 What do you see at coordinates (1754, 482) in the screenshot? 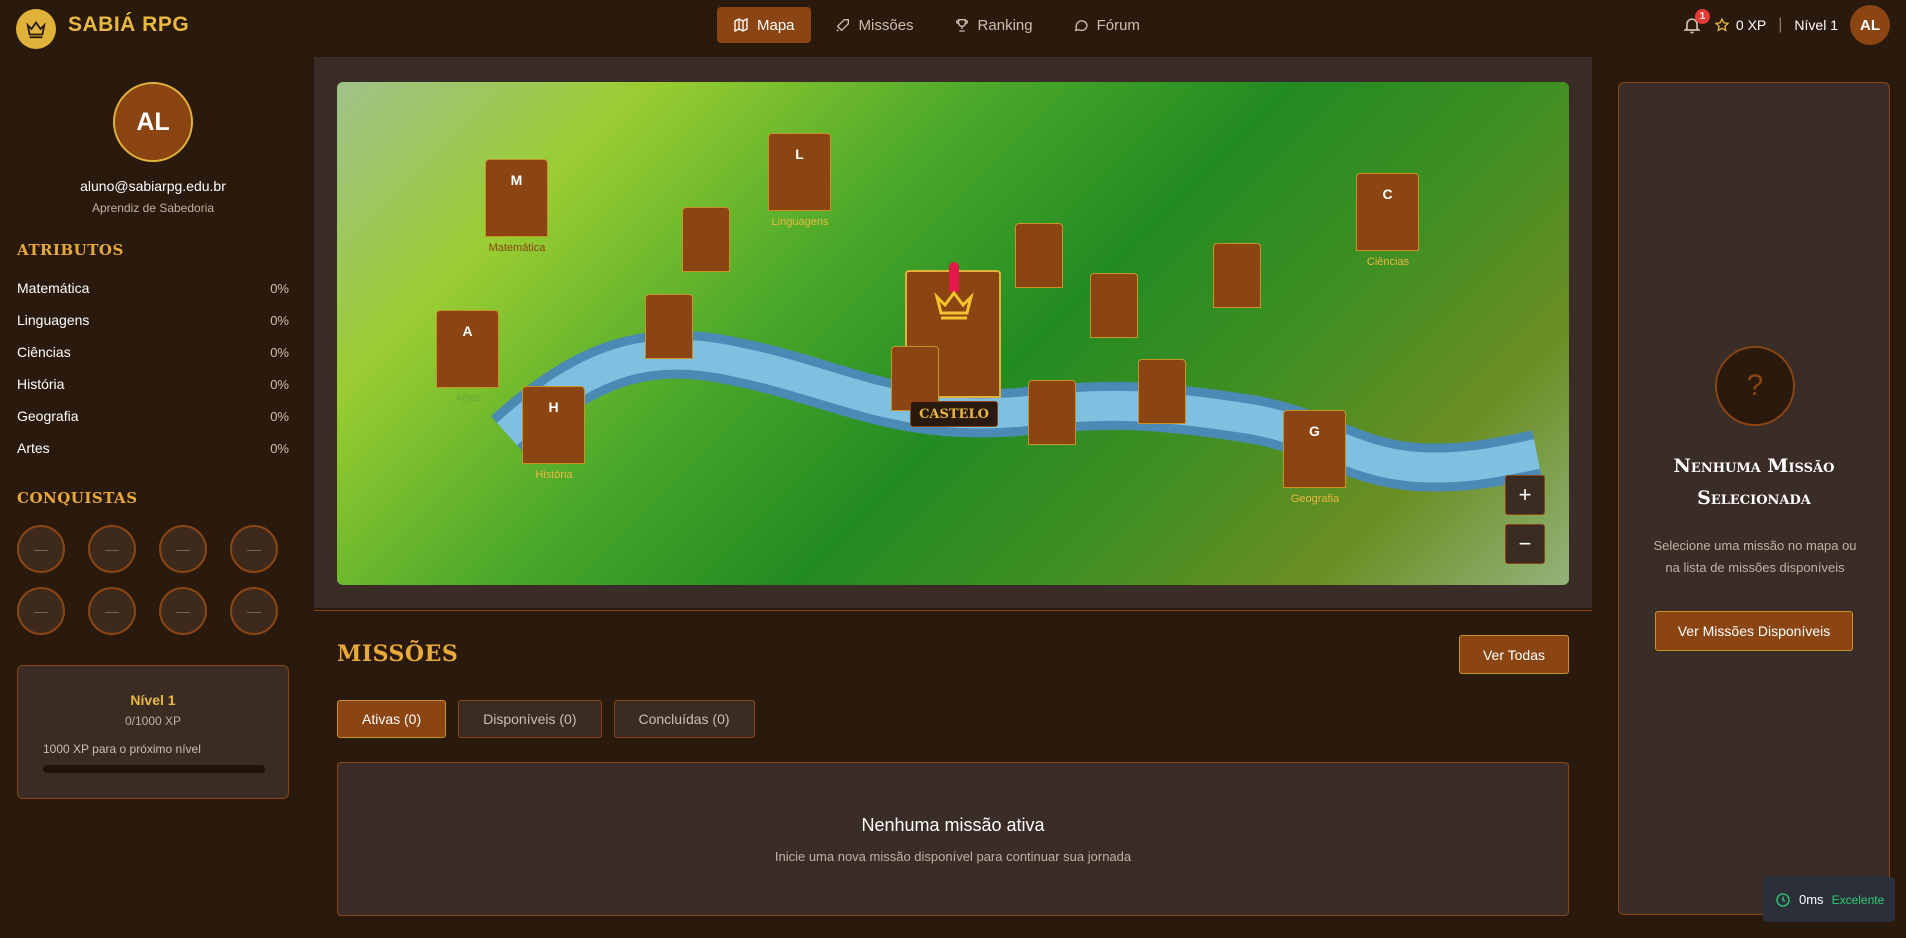
I see `no-mission-title: Nenhuma Missão Selecionada` at bounding box center [1754, 482].